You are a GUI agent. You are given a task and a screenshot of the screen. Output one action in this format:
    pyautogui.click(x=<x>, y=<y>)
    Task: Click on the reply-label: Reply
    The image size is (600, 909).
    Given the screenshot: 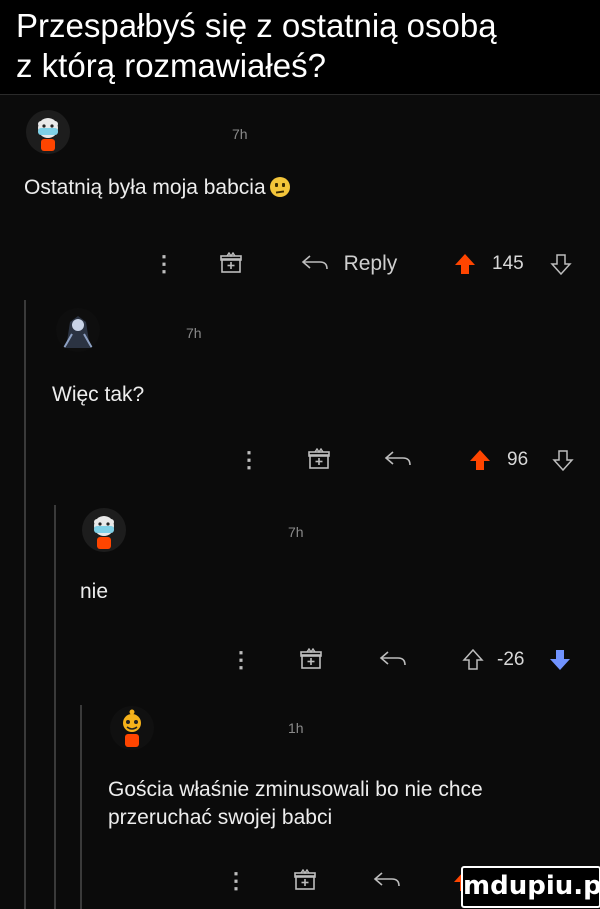 What is the action you would take?
    pyautogui.click(x=370, y=263)
    